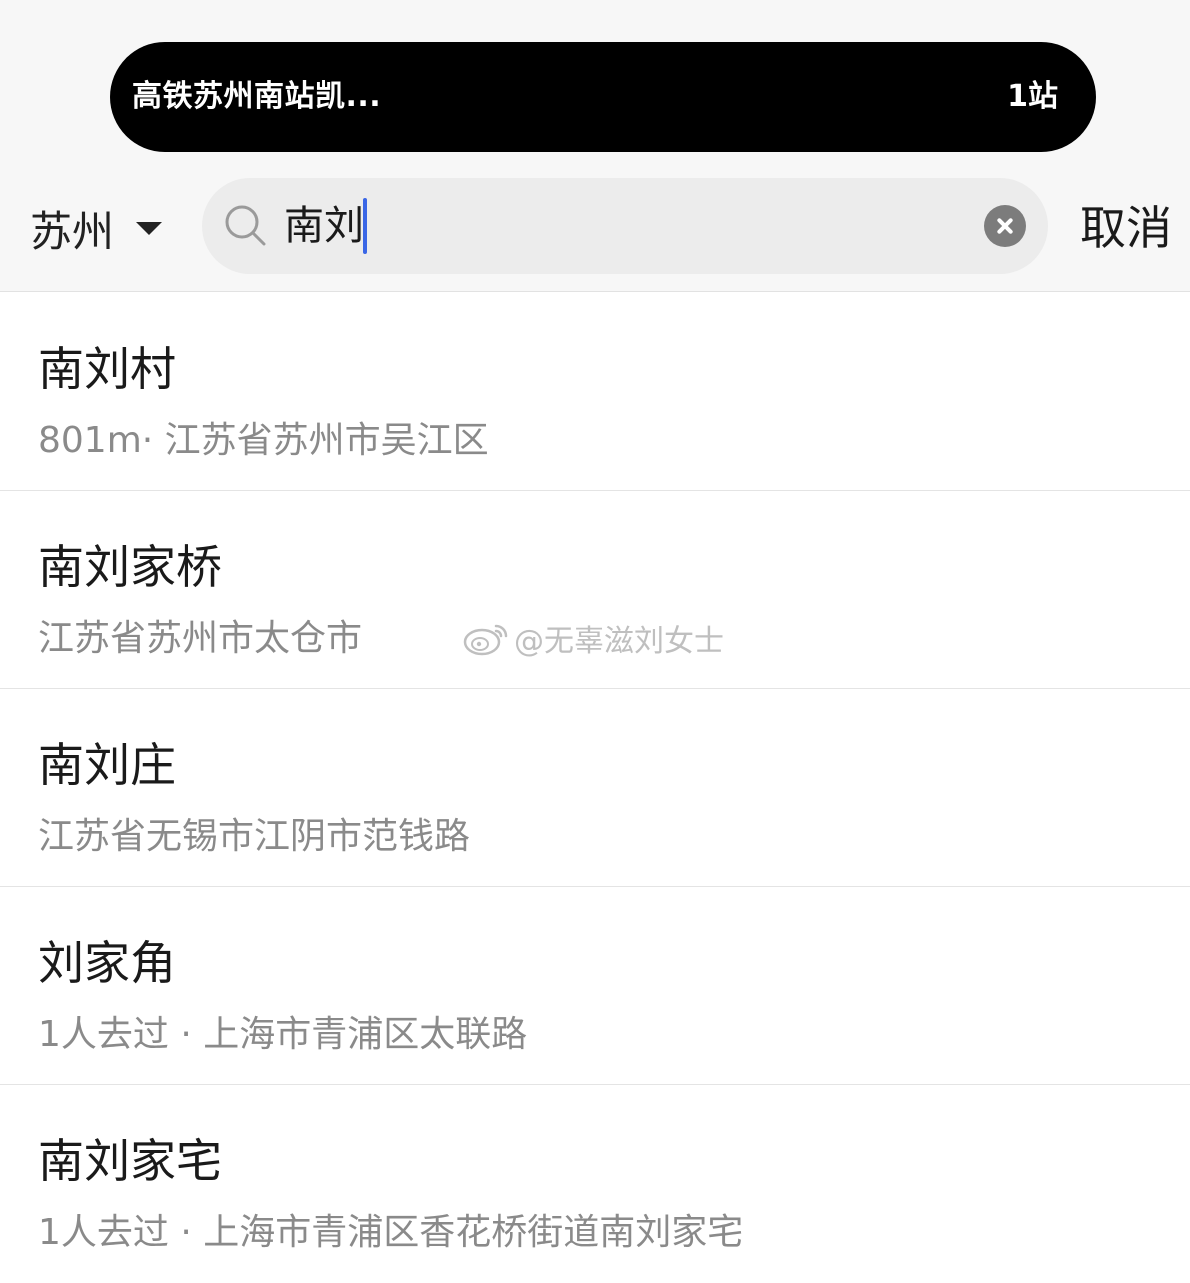  What do you see at coordinates (200, 638) in the screenshot?
I see `result-subtitle: 江苏省苏州市太仓市` at bounding box center [200, 638].